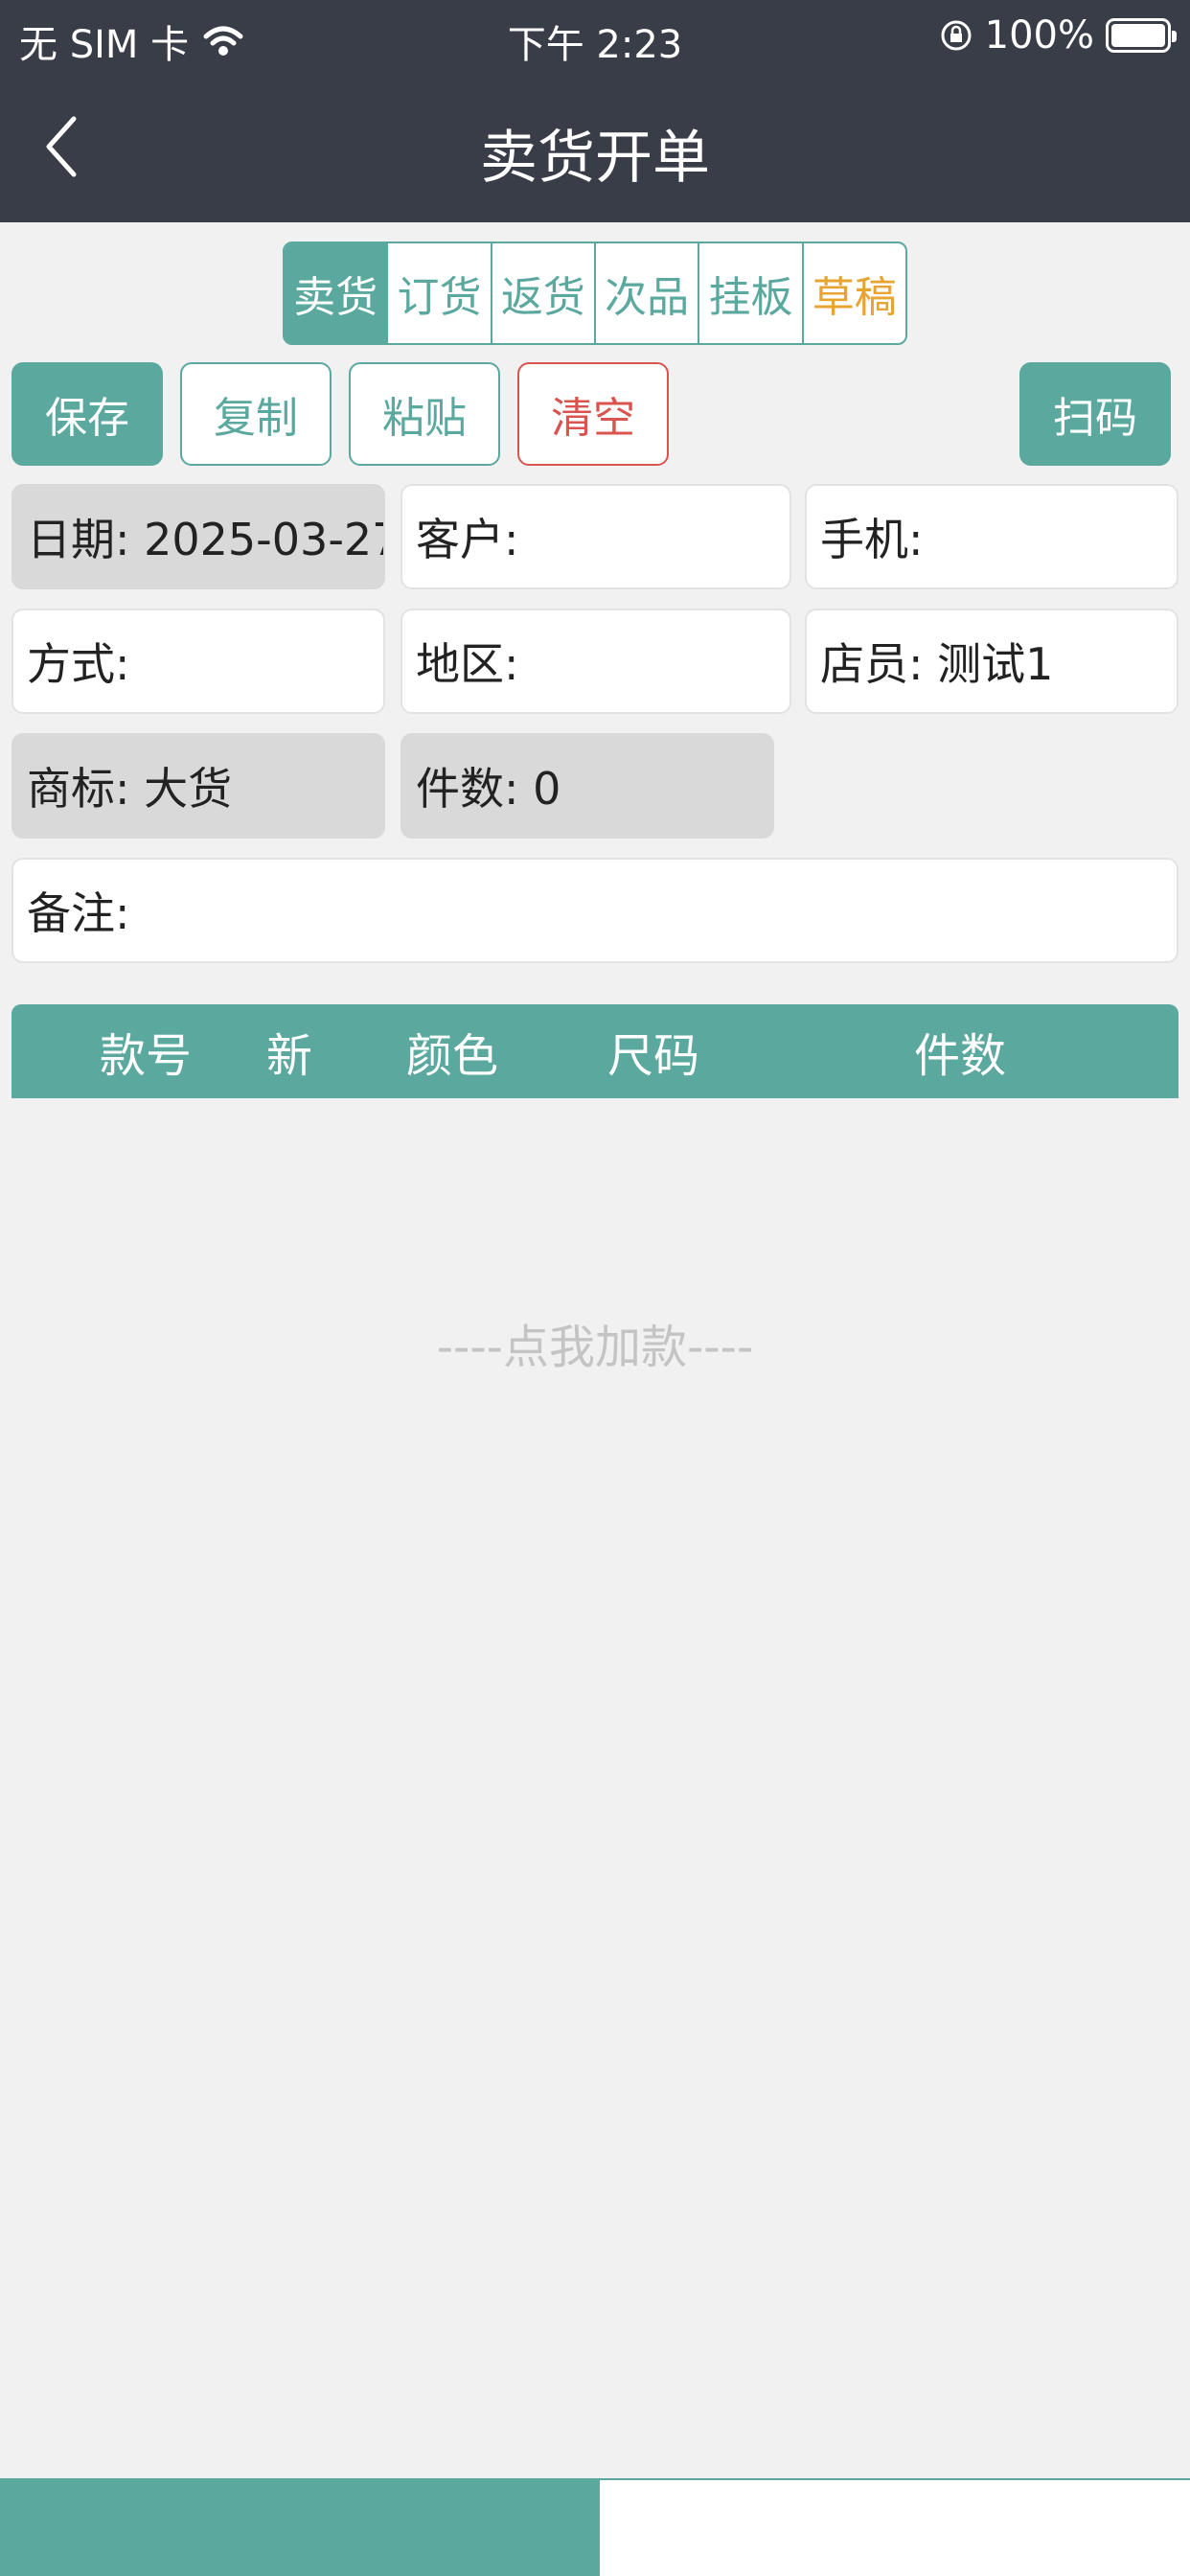 Image resolution: width=1190 pixels, height=2576 pixels. What do you see at coordinates (1141, 35) in the screenshot?
I see `battery-icon` at bounding box center [1141, 35].